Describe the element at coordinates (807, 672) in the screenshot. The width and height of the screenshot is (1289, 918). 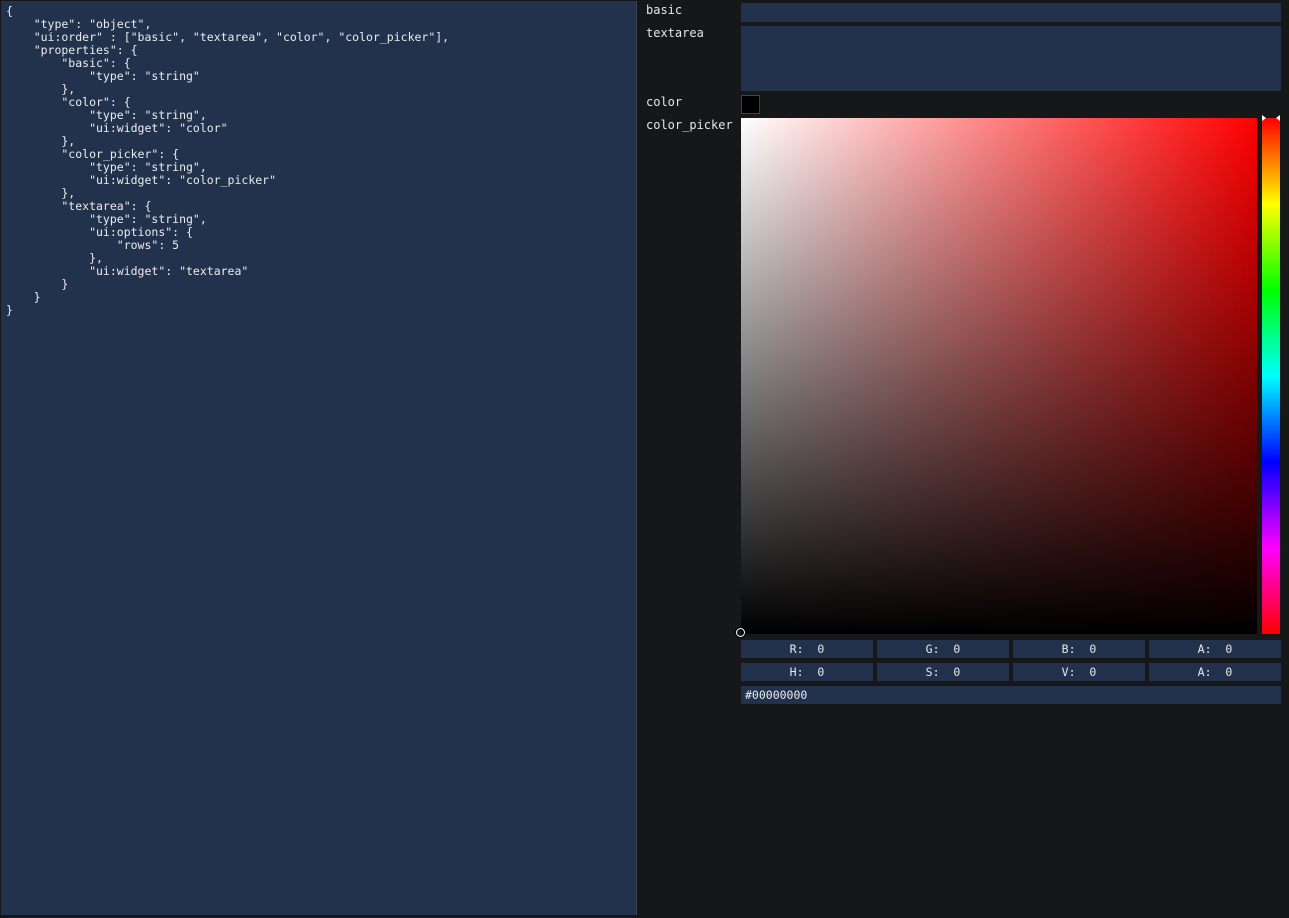
I see `hue-channel-field: H: 0` at that location.